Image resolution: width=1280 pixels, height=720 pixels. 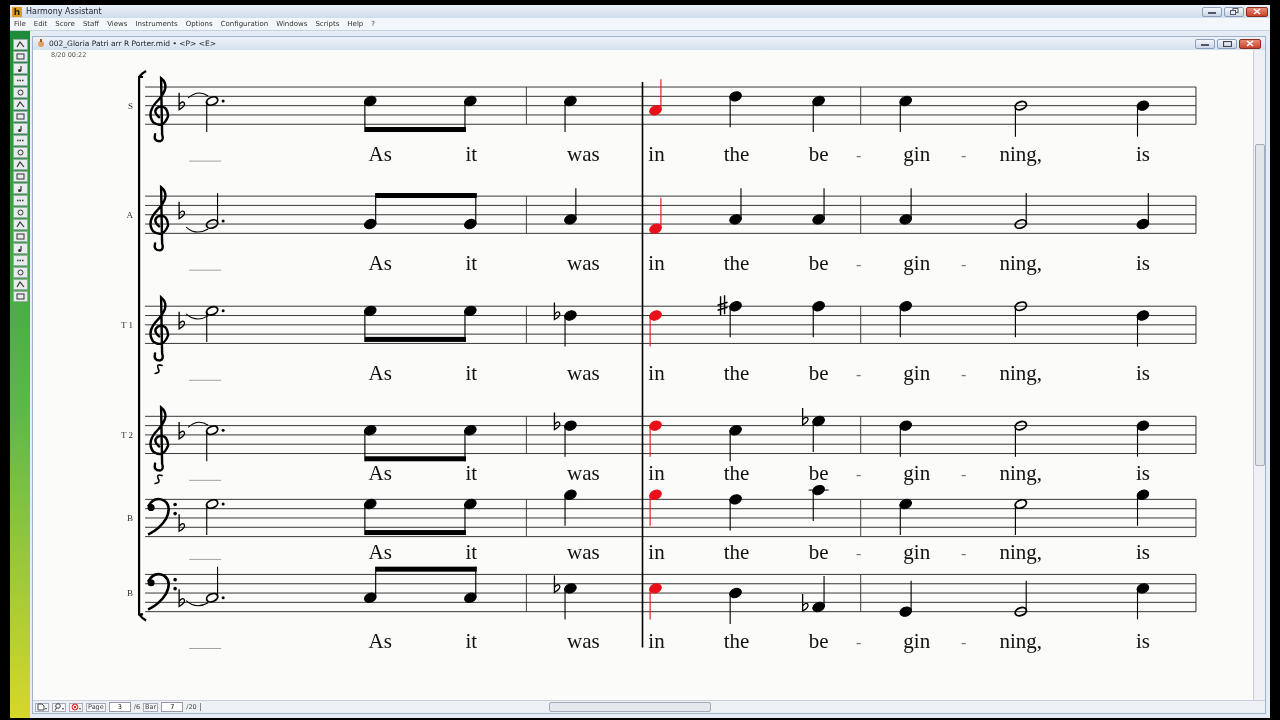 I want to click on lyric-syllable: gin, so click(x=917, y=552).